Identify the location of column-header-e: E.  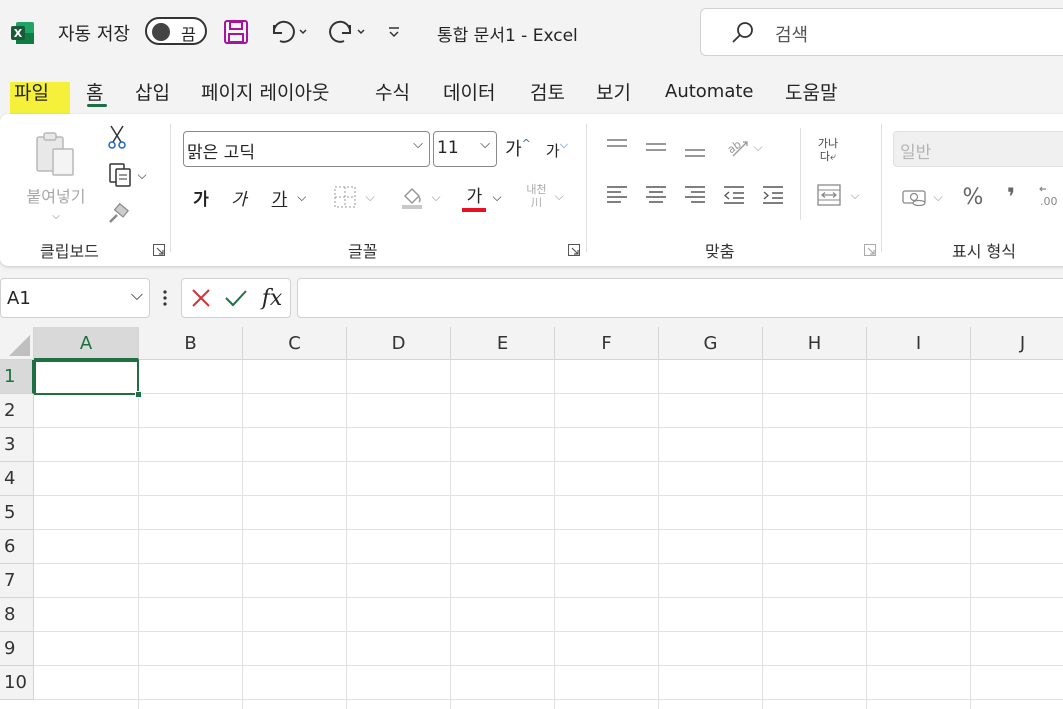
(503, 343).